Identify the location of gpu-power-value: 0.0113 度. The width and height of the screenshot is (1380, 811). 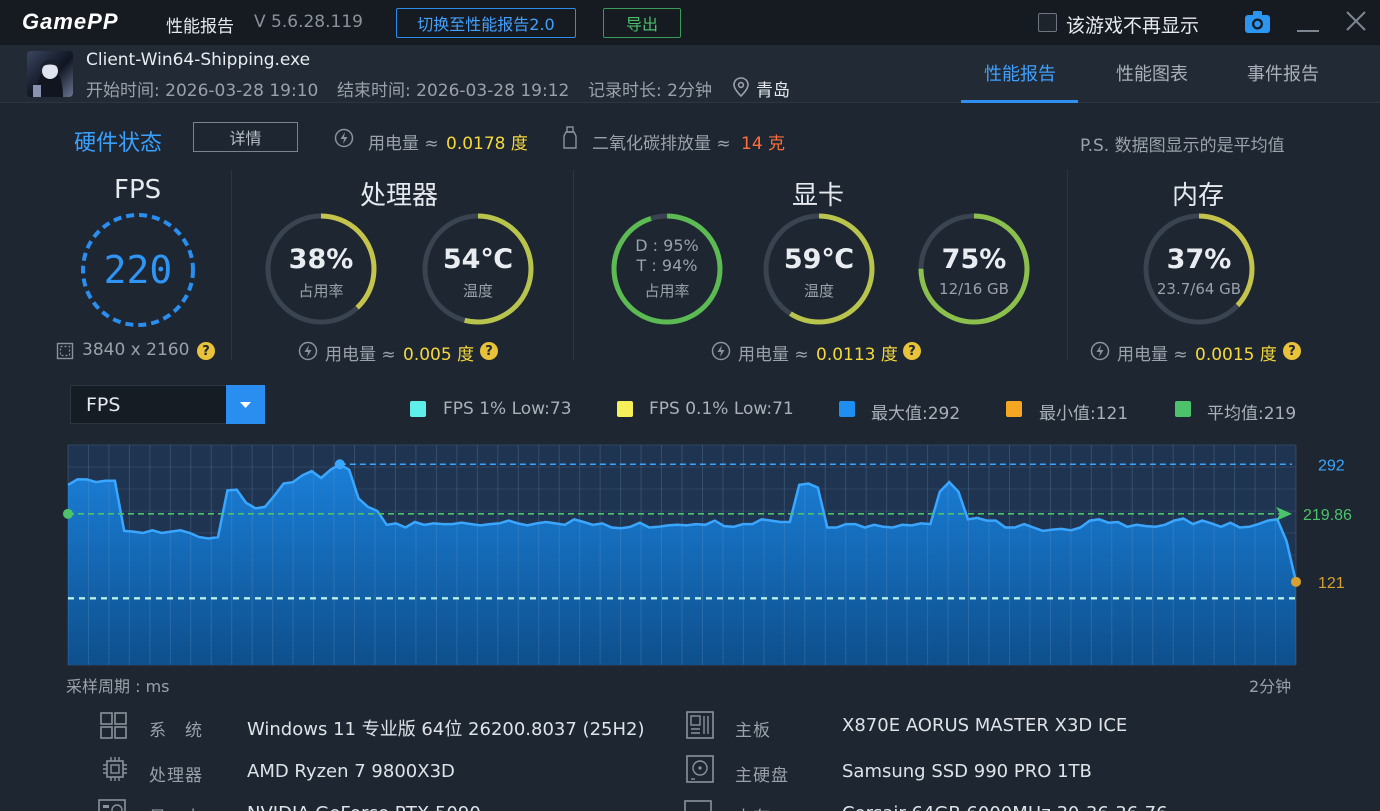
(857, 355).